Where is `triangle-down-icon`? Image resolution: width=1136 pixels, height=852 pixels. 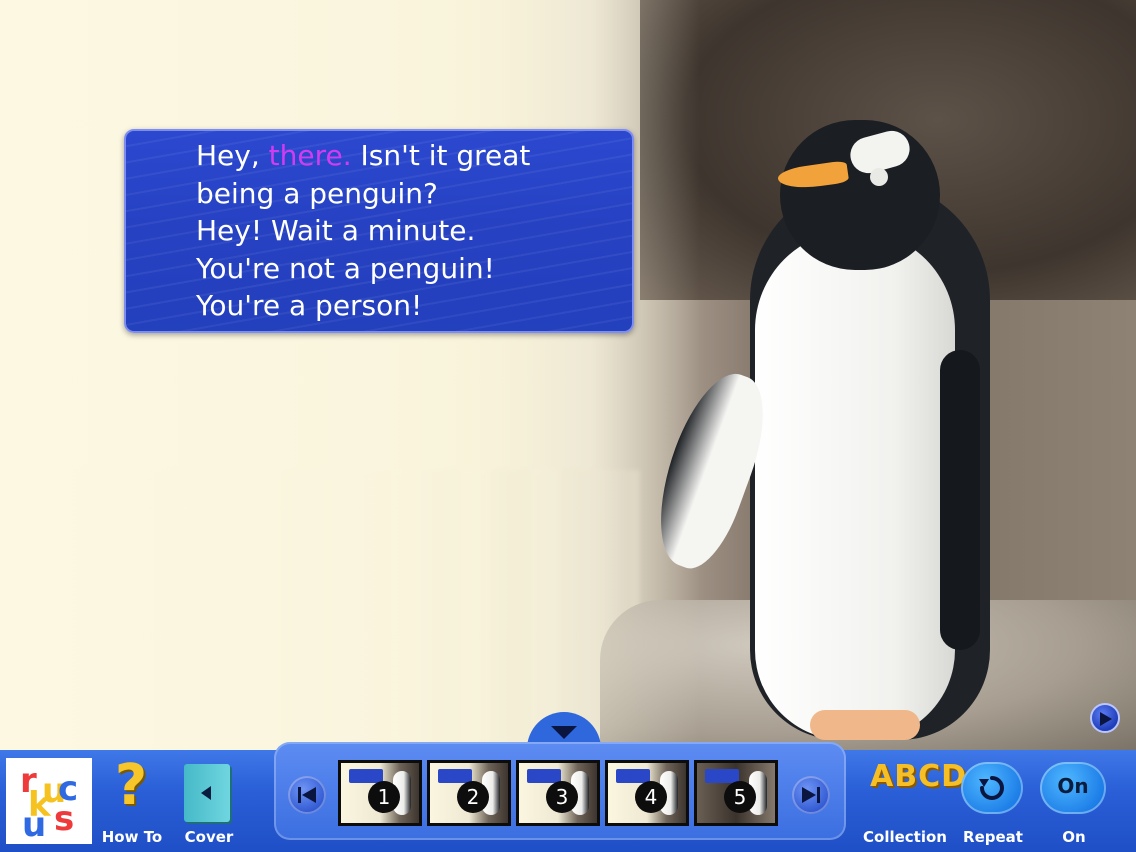 triangle-down-icon is located at coordinates (564, 732).